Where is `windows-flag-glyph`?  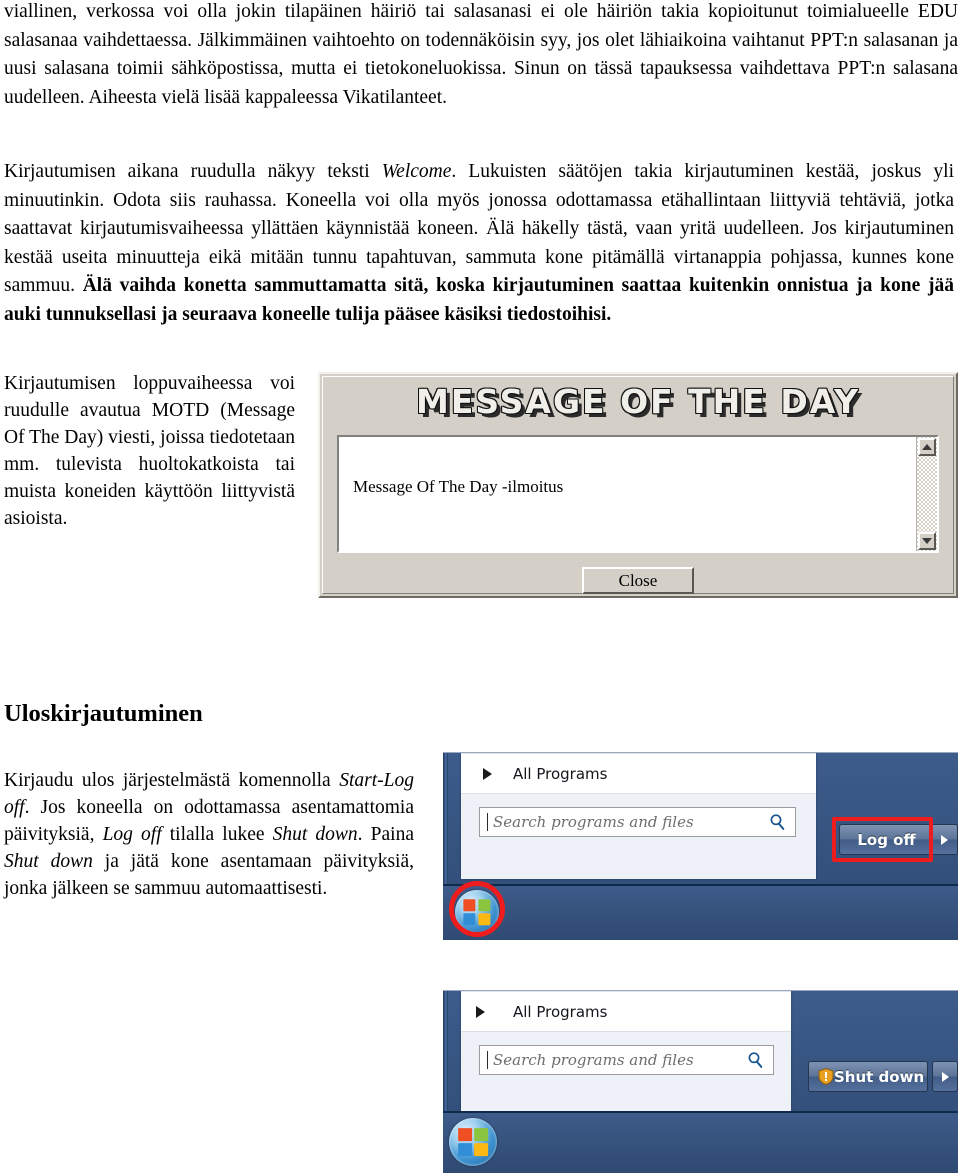 windows-flag-glyph is located at coordinates (477, 912).